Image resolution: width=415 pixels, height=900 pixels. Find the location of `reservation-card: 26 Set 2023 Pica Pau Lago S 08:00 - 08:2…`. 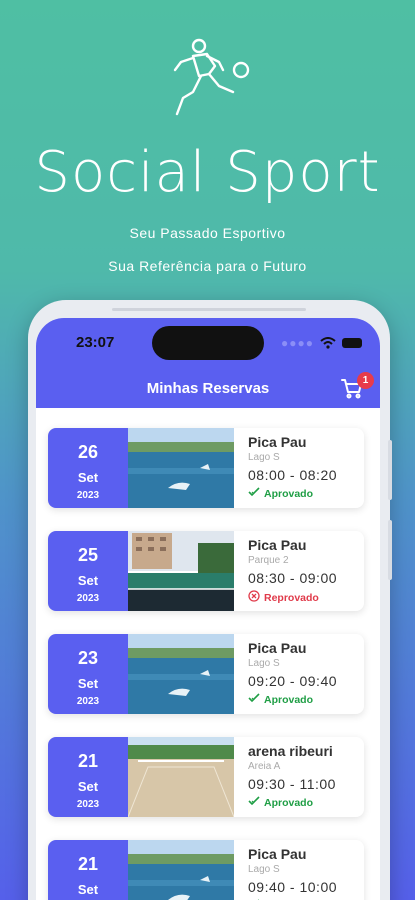

reservation-card: 26 Set 2023 Pica Pau Lago S 08:00 - 08:2… is located at coordinates (206, 468).